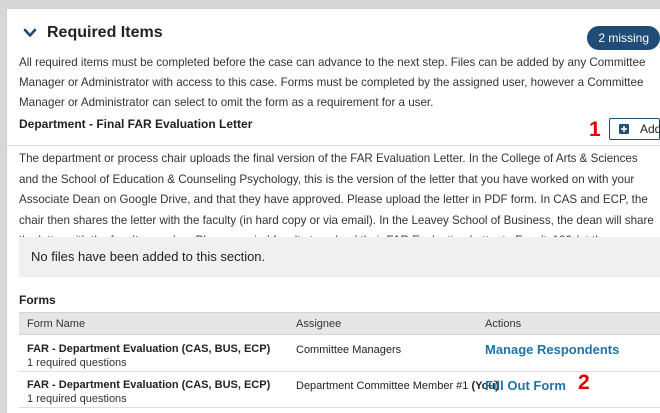 This screenshot has width=660, height=413. Describe the element at coordinates (624, 129) in the screenshot. I see `plus-icon` at that location.